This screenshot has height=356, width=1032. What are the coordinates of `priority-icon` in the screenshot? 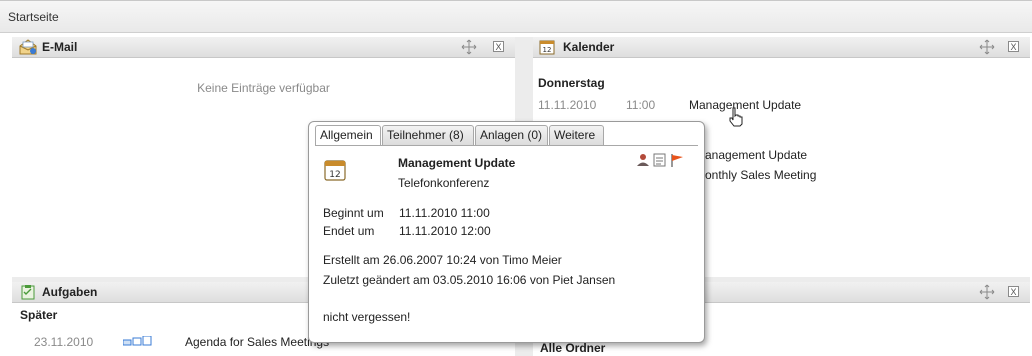 It's located at (137, 341).